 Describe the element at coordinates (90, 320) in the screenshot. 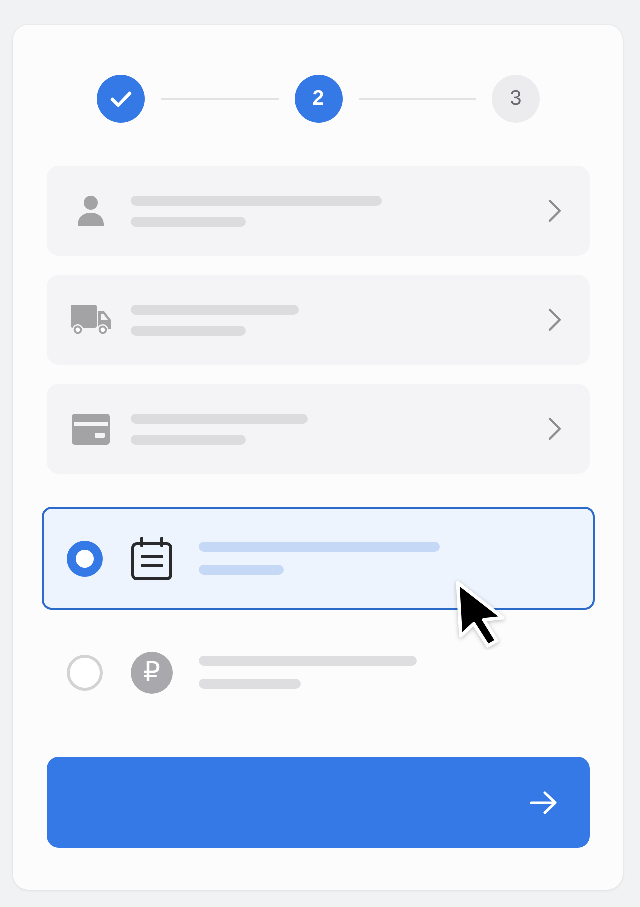

I see `truck-icon` at that location.